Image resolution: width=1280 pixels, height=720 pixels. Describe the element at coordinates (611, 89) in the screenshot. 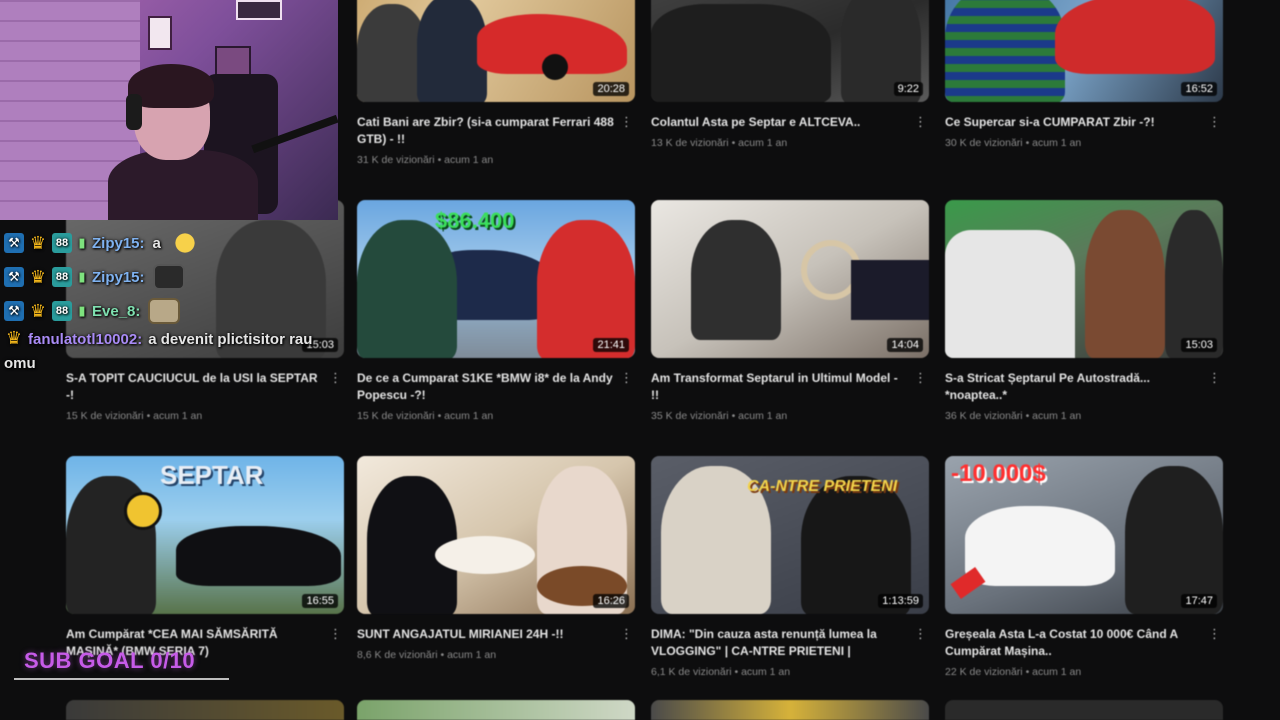

I see `duration-badge: 20:28` at that location.